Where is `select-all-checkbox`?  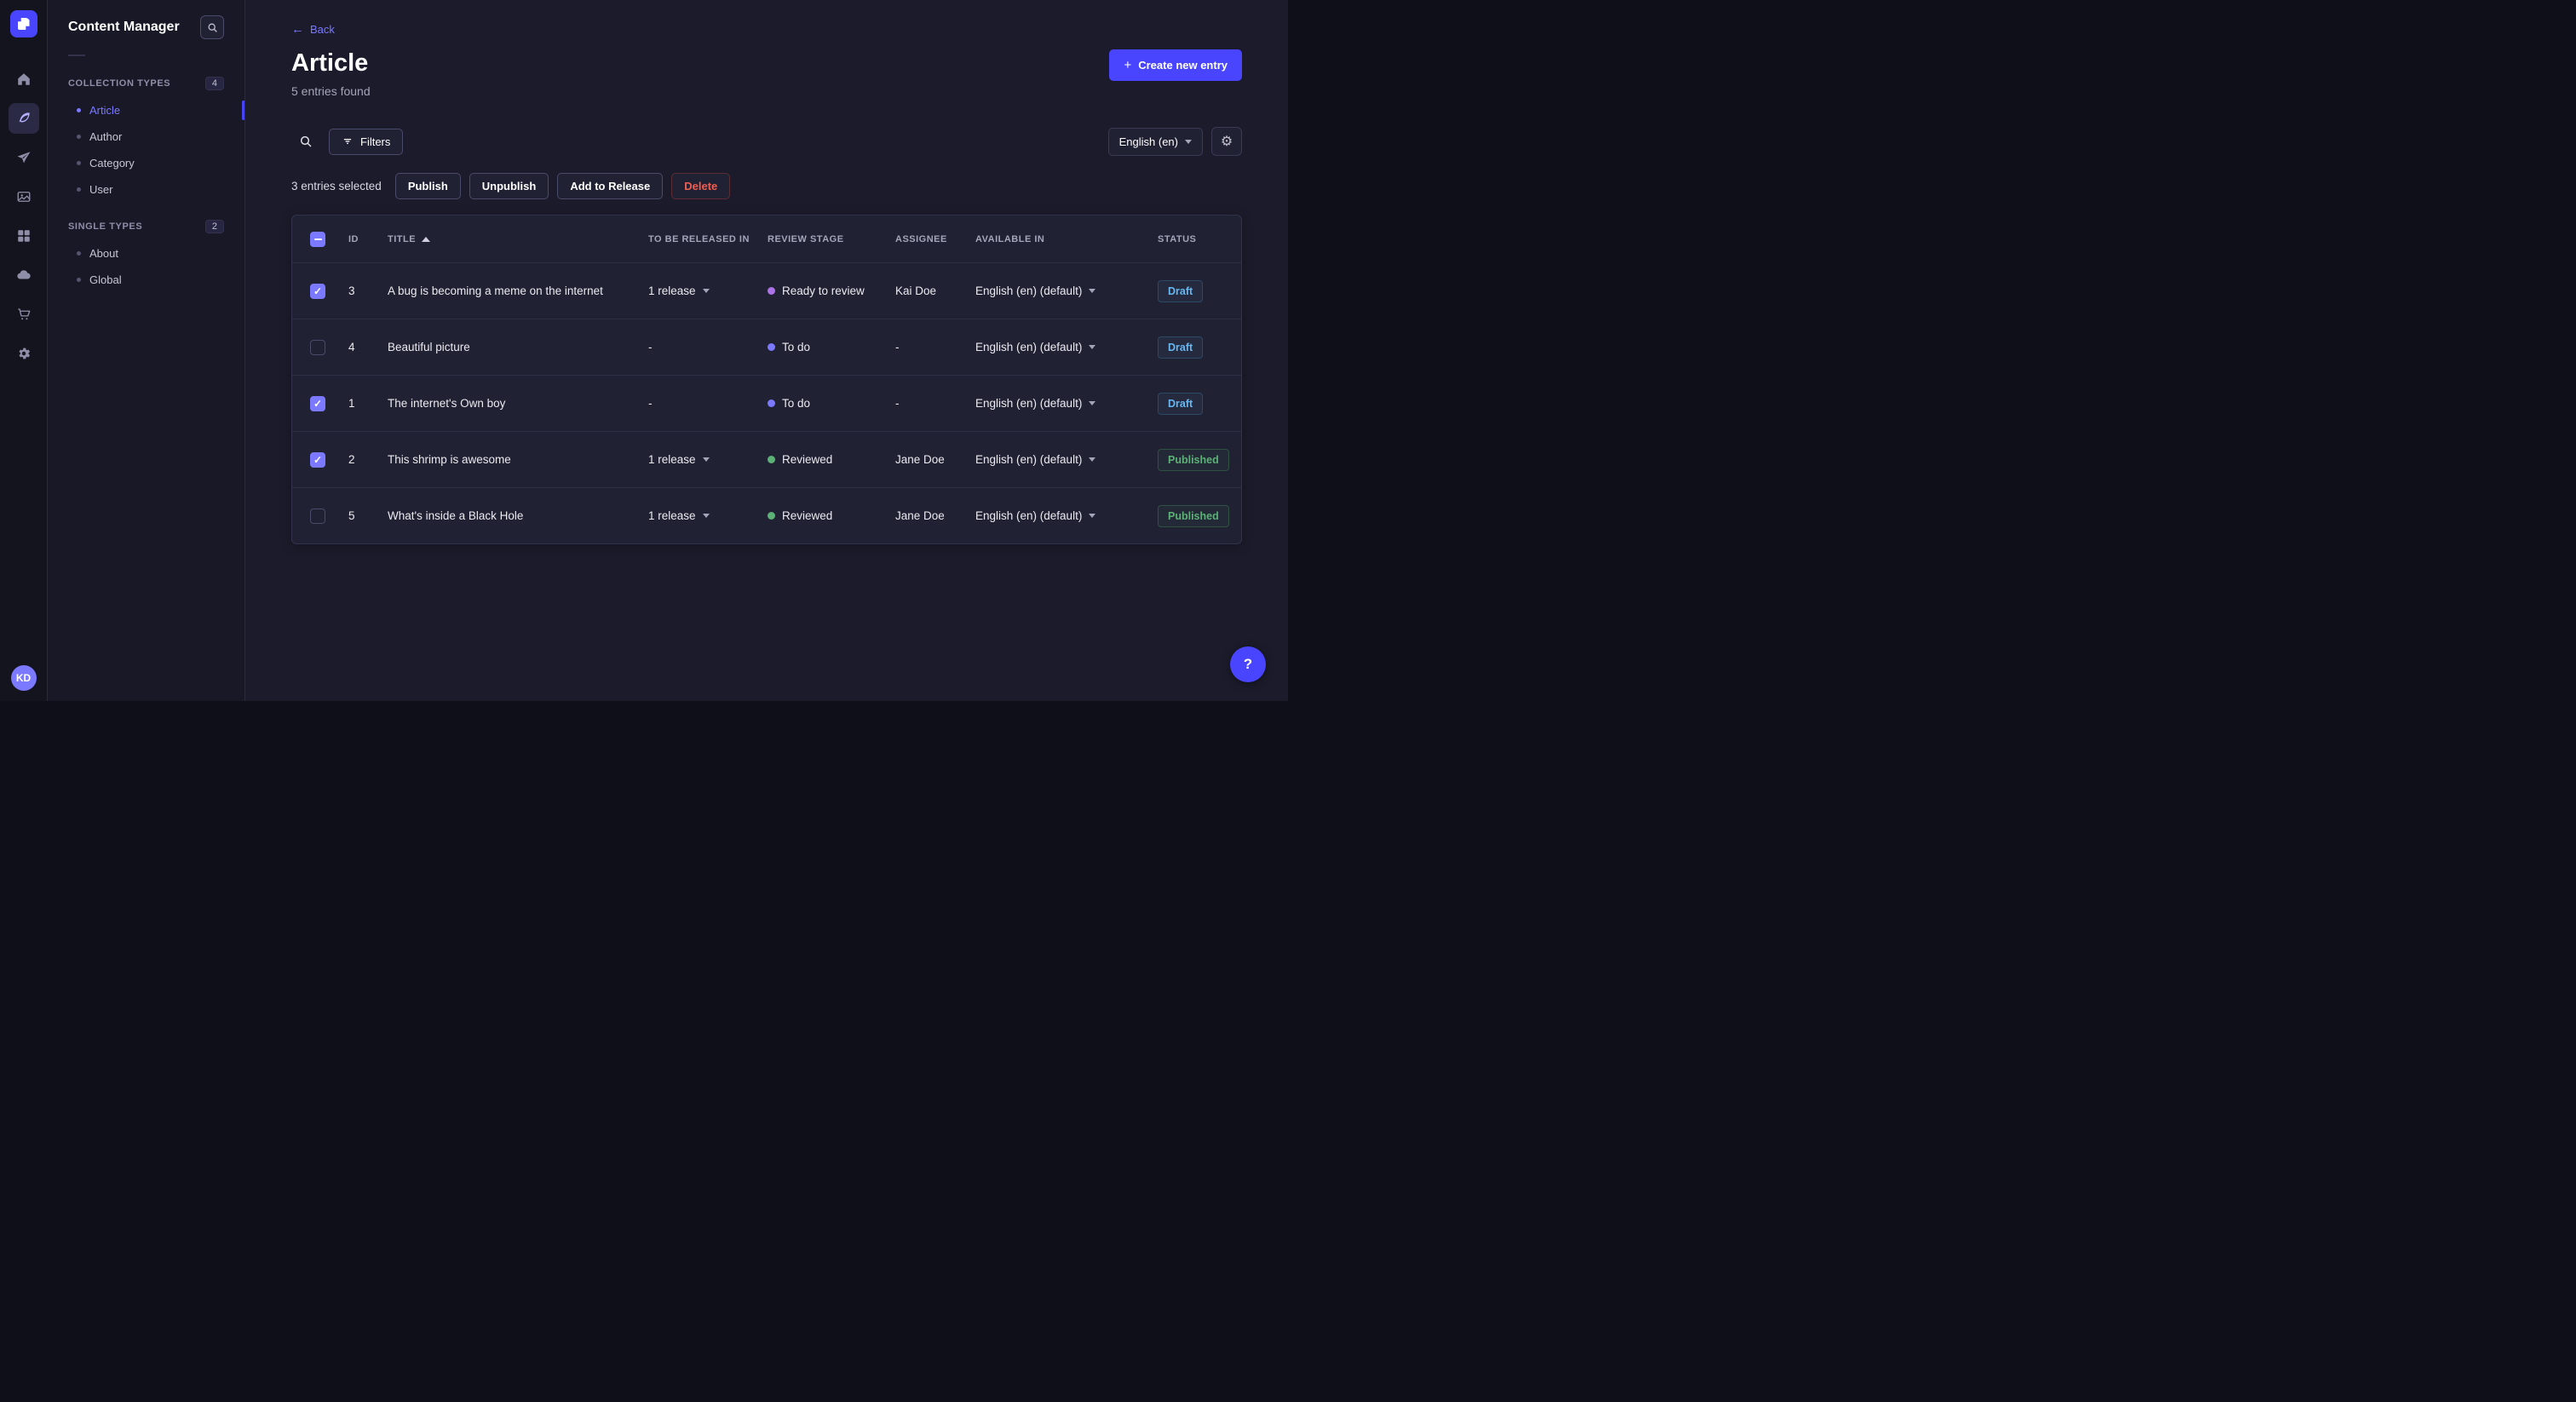 select-all-checkbox is located at coordinates (318, 239).